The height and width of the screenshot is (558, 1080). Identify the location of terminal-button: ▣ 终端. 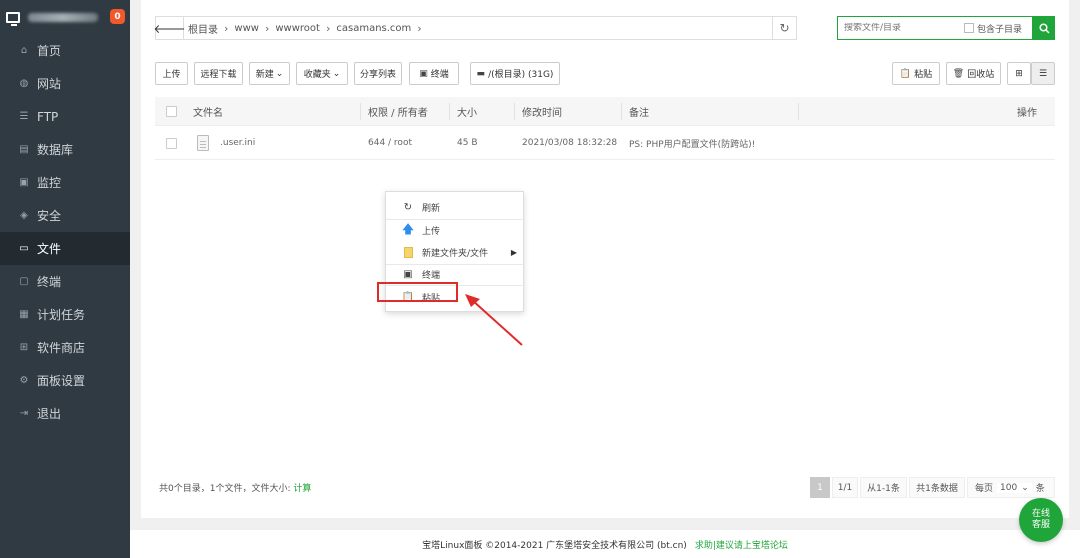
(434, 73).